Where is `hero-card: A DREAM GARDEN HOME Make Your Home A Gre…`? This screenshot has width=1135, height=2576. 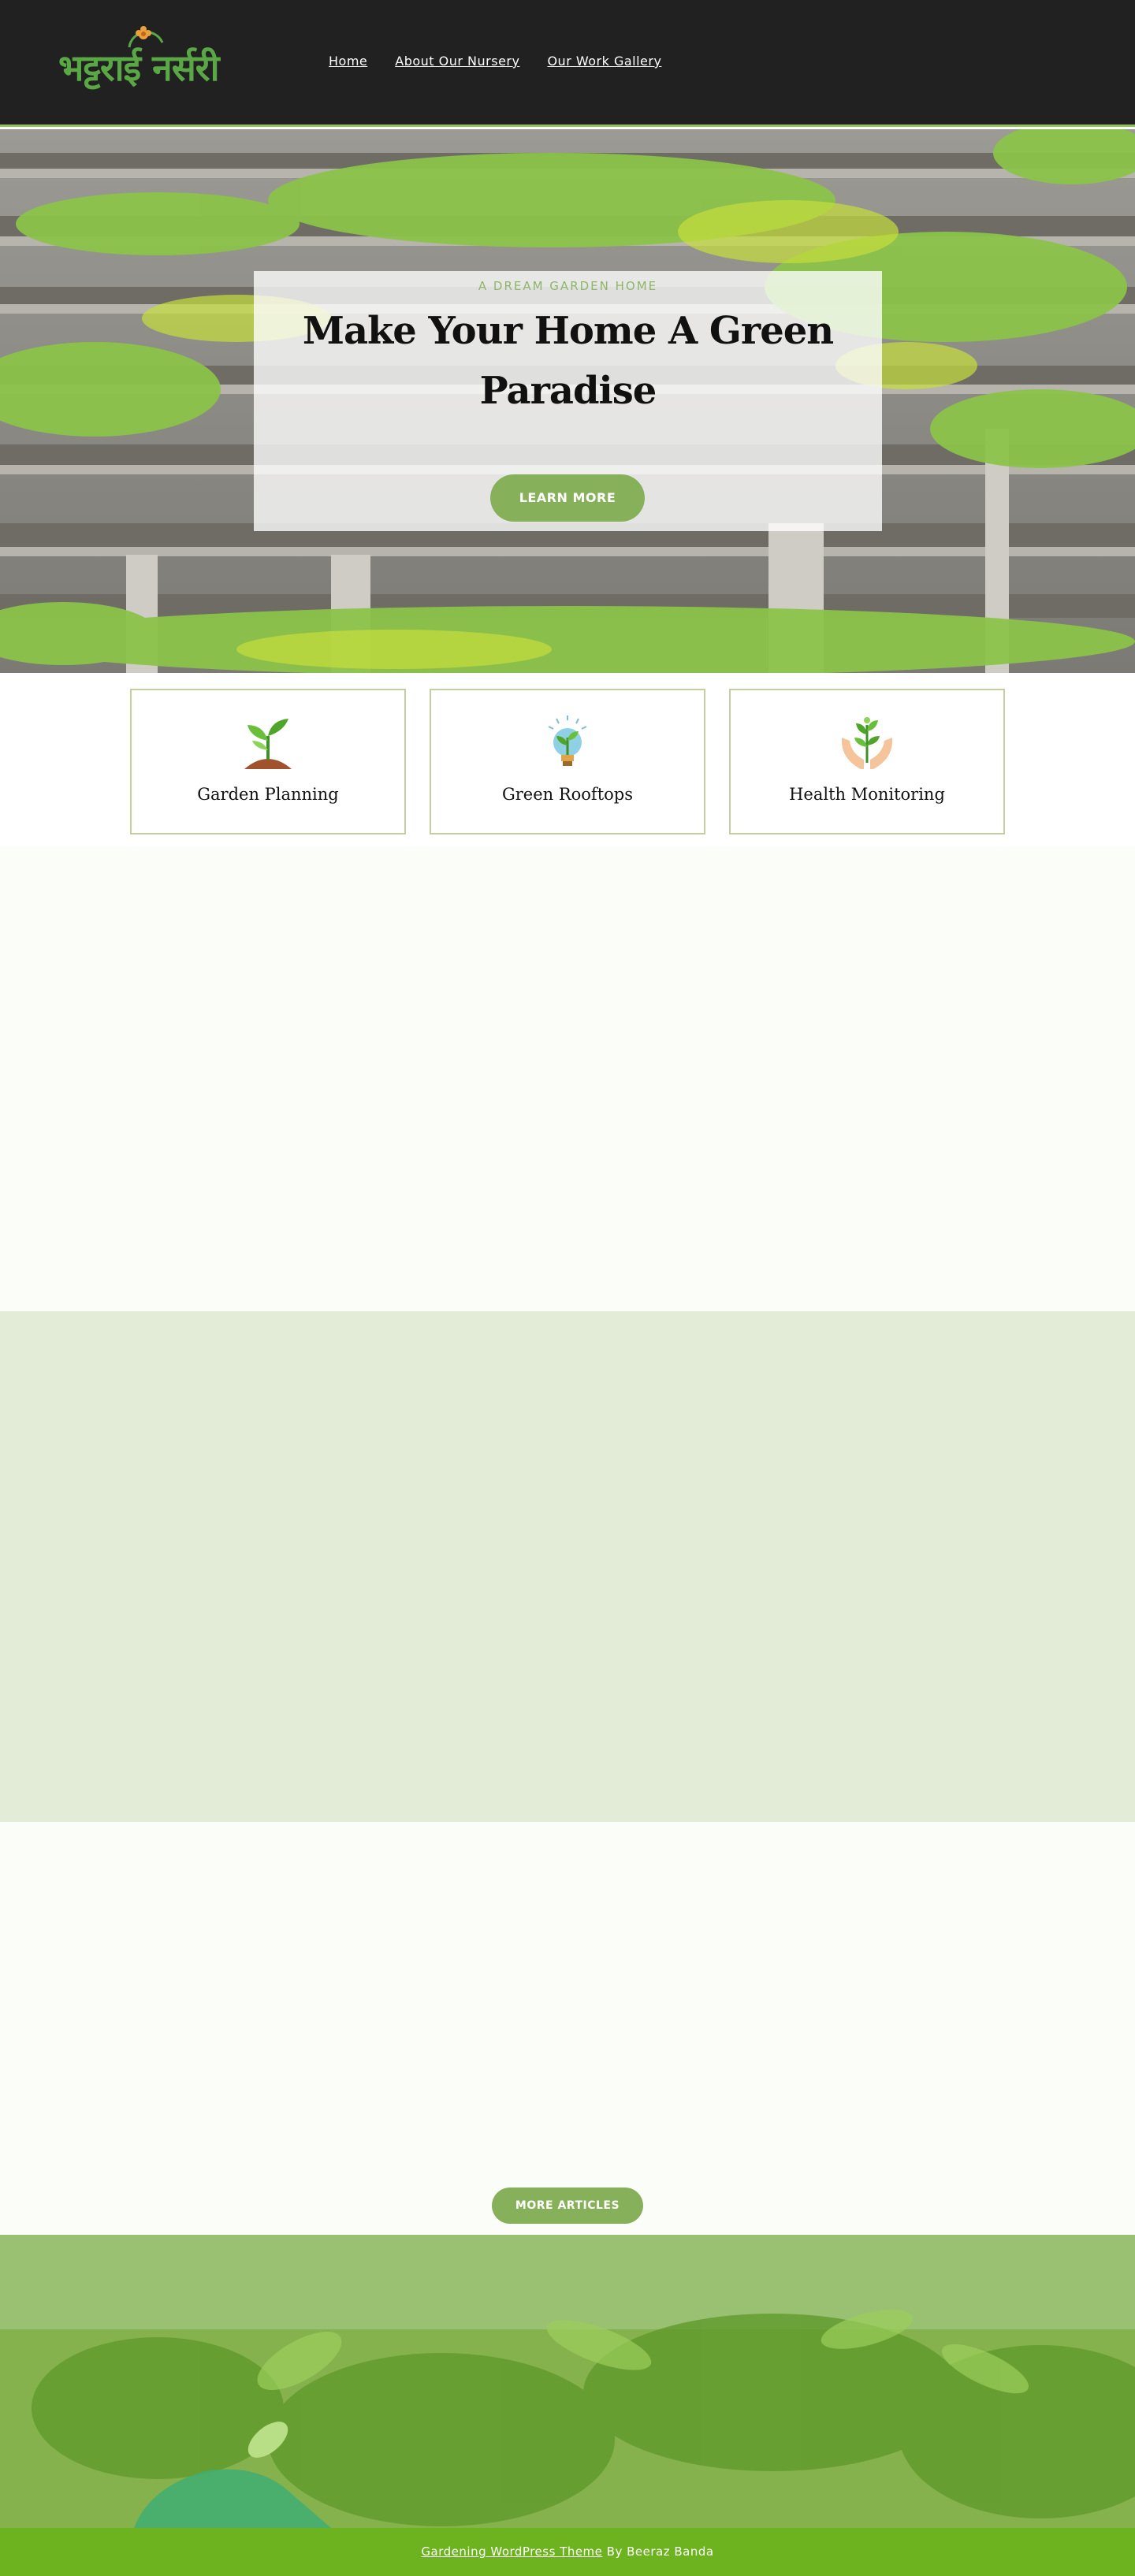
hero-card: A DREAM GARDEN HOME Make Your Home A Gre… is located at coordinates (568, 401).